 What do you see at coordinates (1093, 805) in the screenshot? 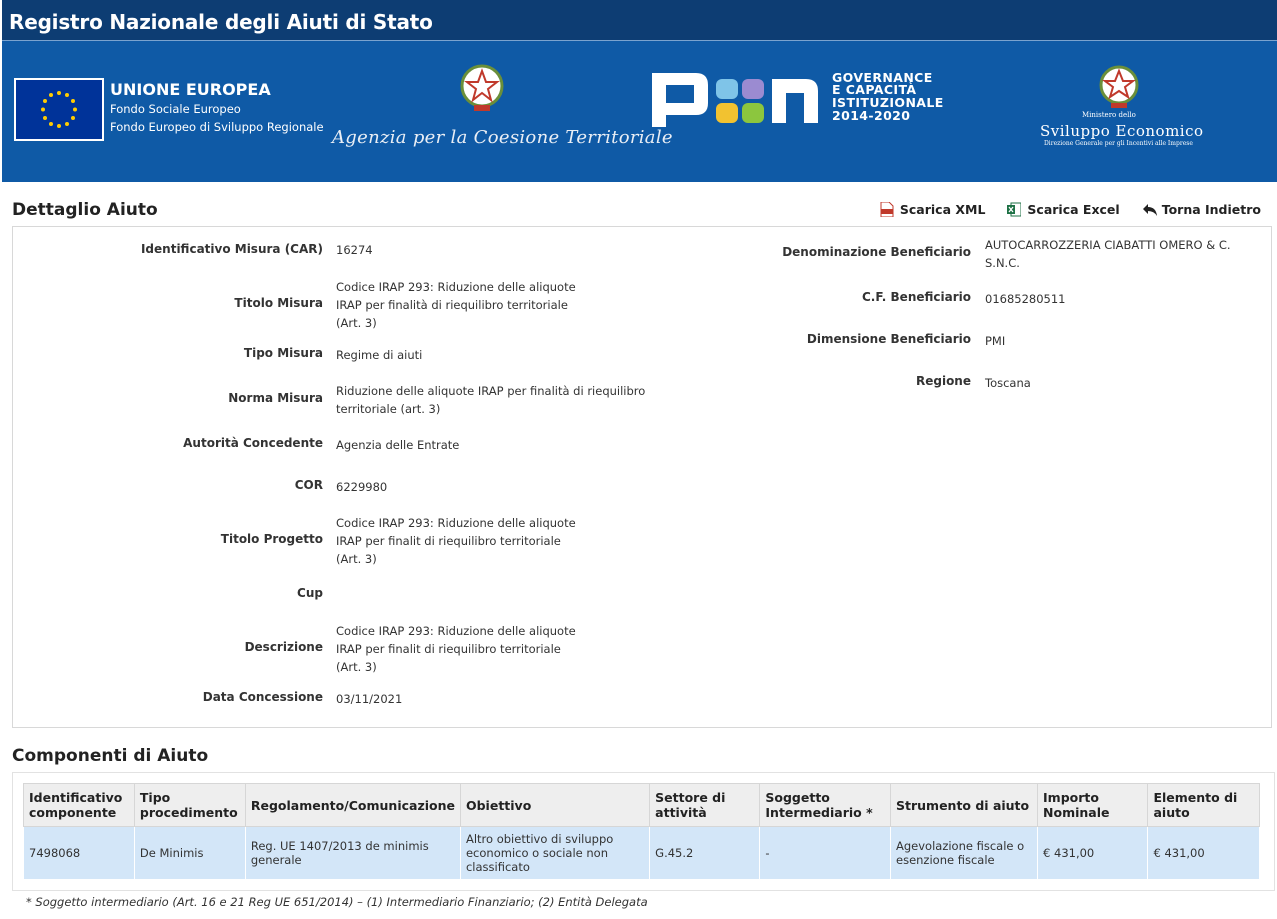
I see `column-header: Importo Nominale` at bounding box center [1093, 805].